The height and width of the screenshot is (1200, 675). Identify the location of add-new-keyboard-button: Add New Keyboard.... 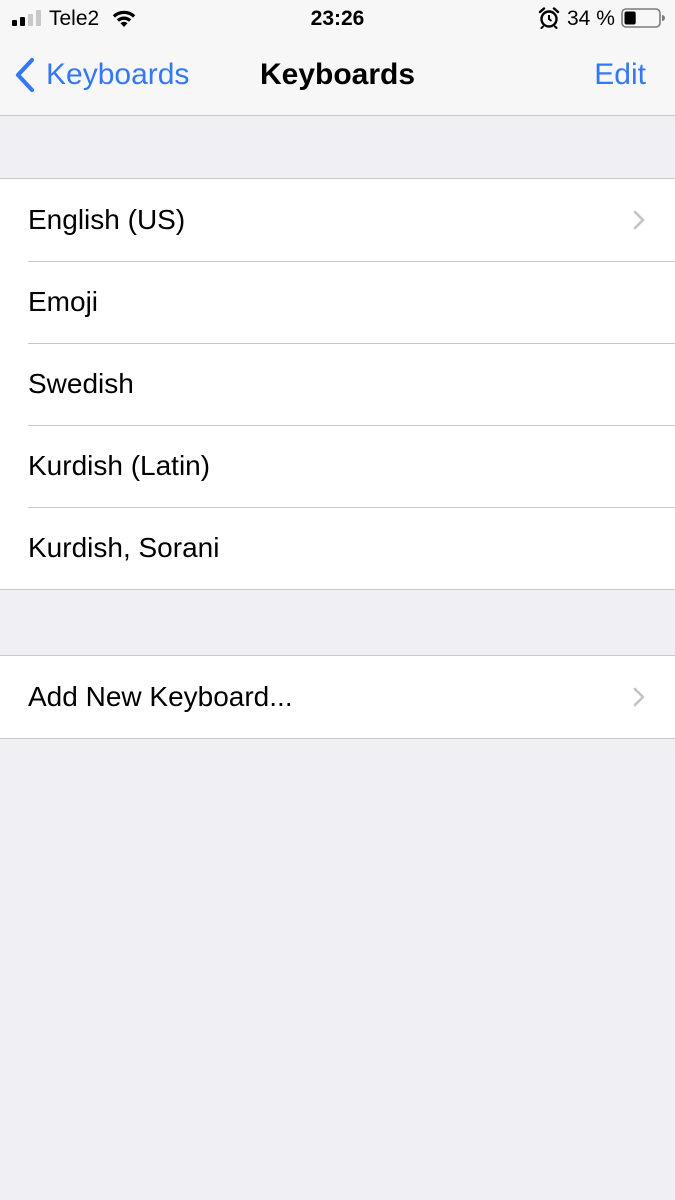
(337, 697).